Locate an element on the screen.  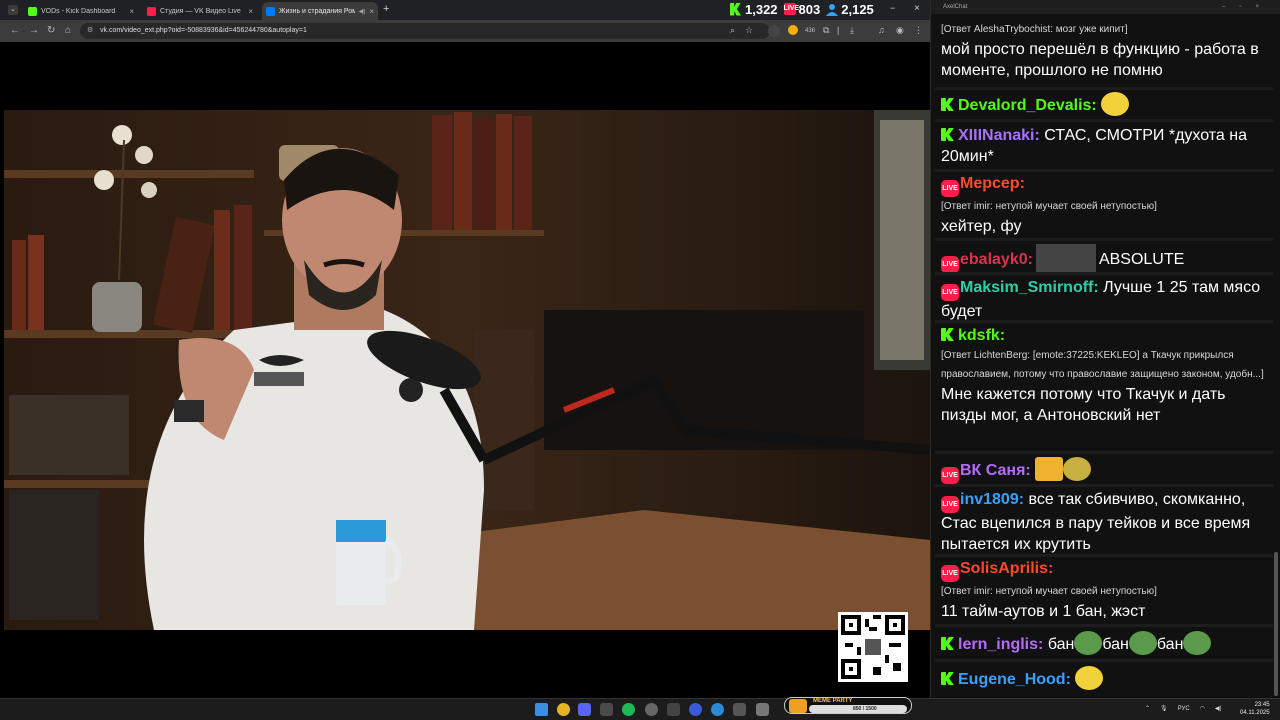
start-windows-icon is located at coordinates (541, 709).